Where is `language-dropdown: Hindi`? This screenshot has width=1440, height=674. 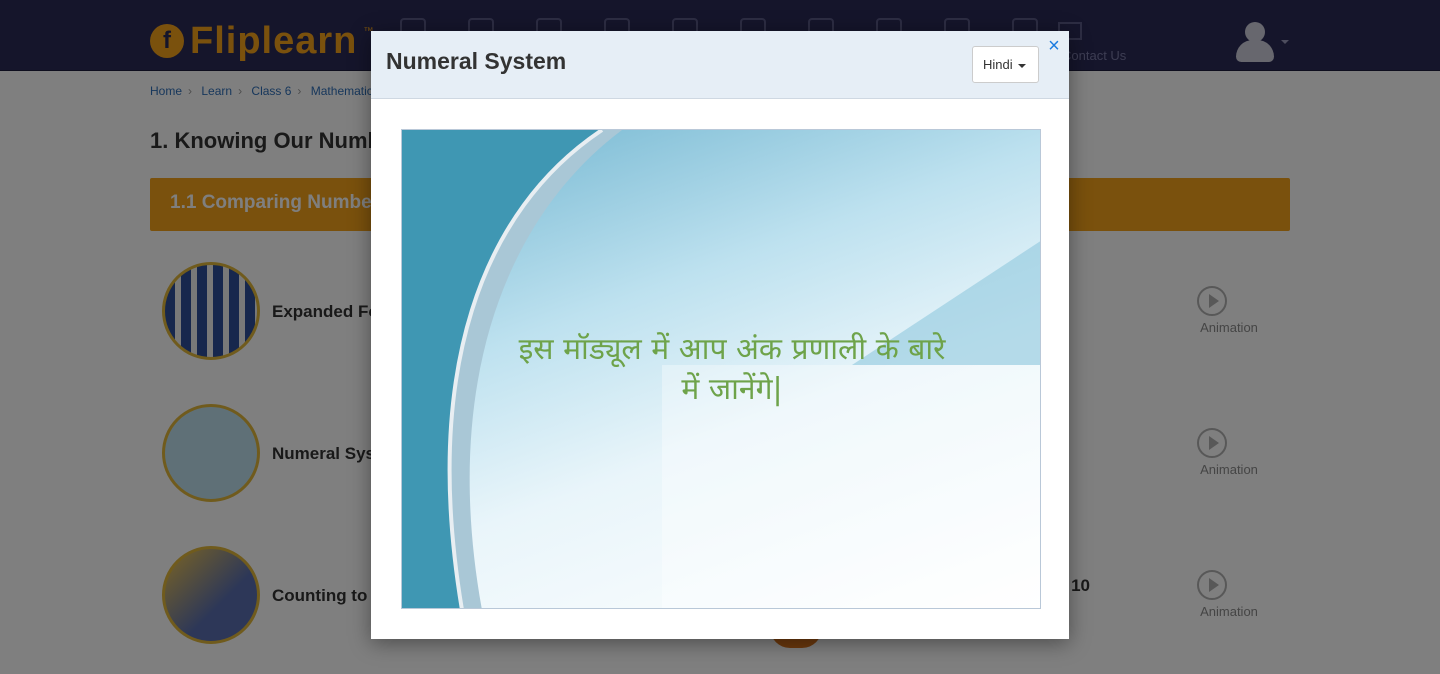 language-dropdown: Hindi is located at coordinates (1005, 64).